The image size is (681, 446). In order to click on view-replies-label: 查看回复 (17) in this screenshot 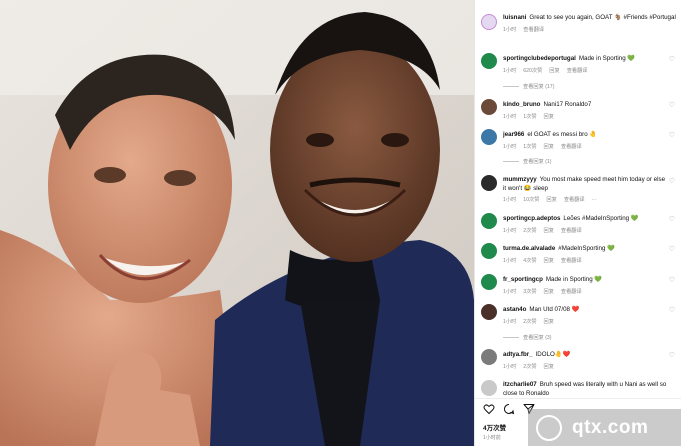, I will do `click(539, 87)`.